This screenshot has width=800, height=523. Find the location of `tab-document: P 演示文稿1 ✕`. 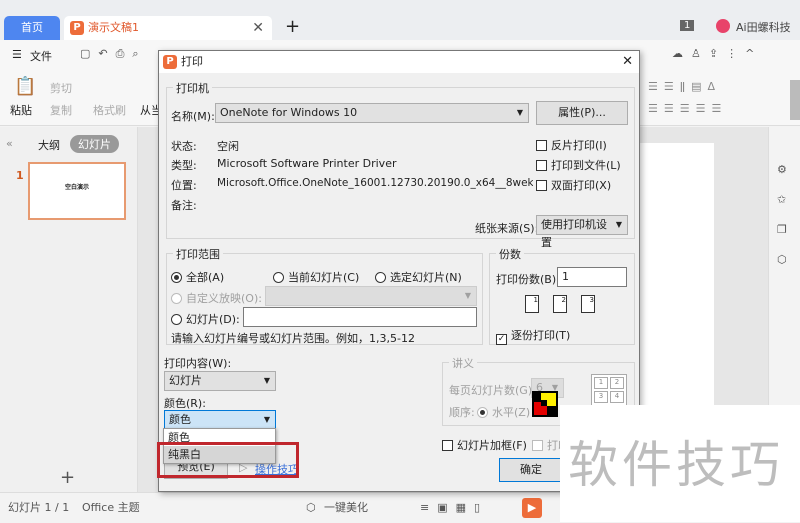

tab-document: P 演示文稿1 ✕ is located at coordinates (168, 28).